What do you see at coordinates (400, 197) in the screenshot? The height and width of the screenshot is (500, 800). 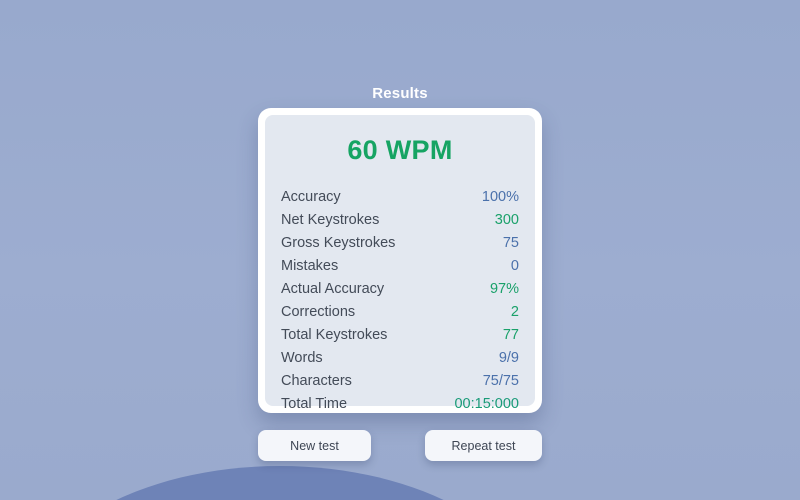 I see `stat-row: Accuracy 100%` at bounding box center [400, 197].